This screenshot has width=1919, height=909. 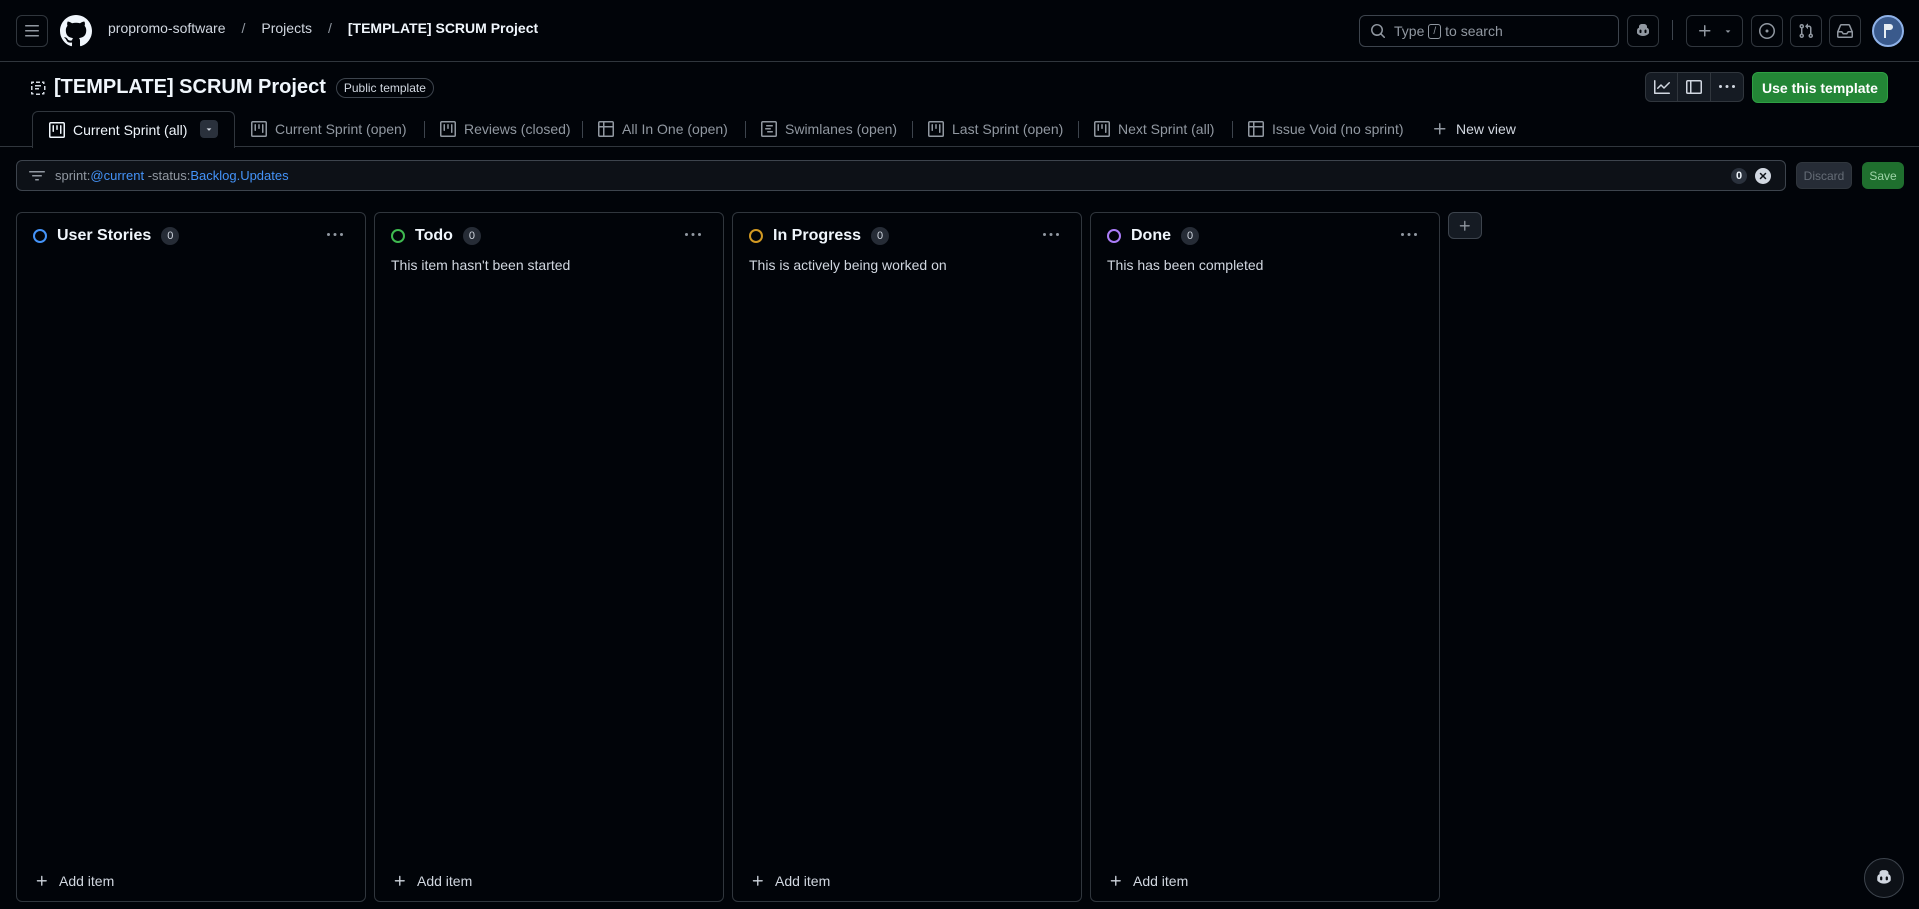 I want to click on menu-button, so click(x=32, y=31).